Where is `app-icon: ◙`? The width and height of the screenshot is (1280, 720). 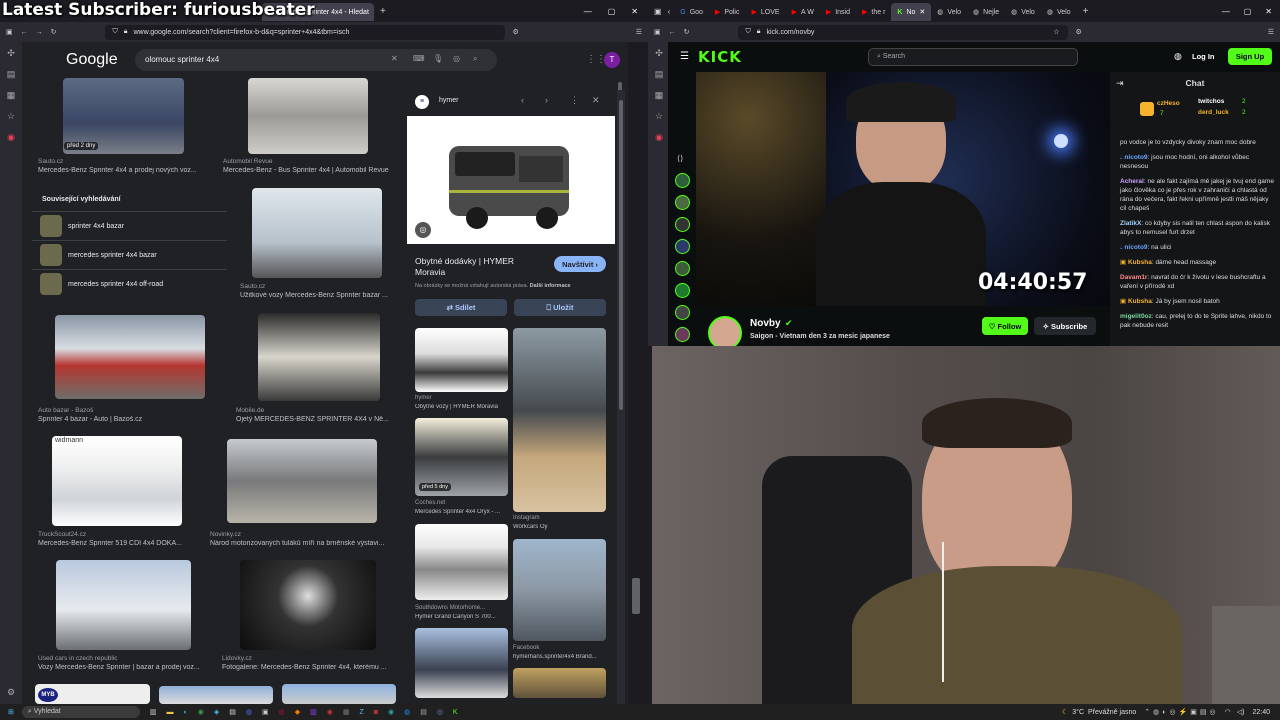 app-icon: ◙ is located at coordinates (376, 712).